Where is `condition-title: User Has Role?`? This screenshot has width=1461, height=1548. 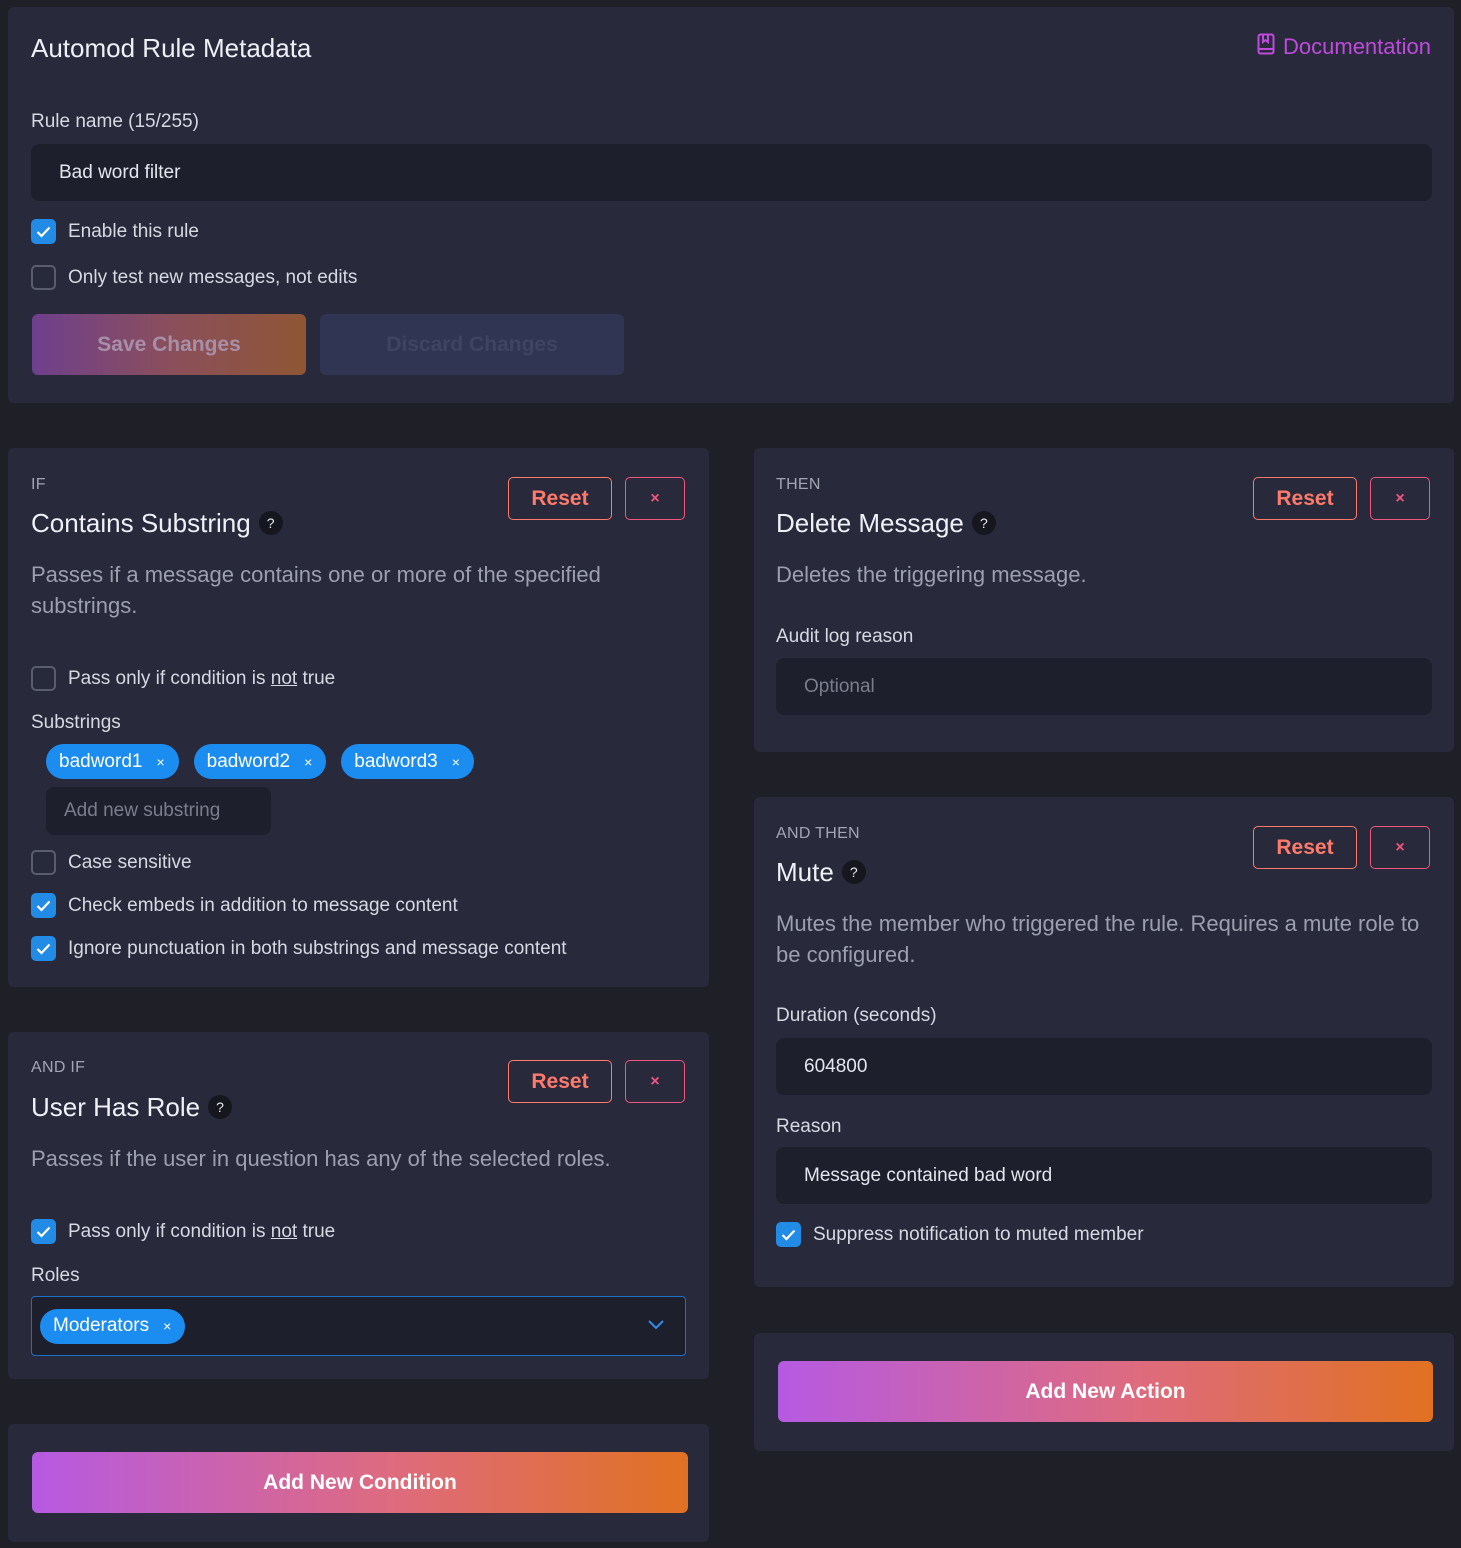 condition-title: User Has Role? is located at coordinates (132, 1107).